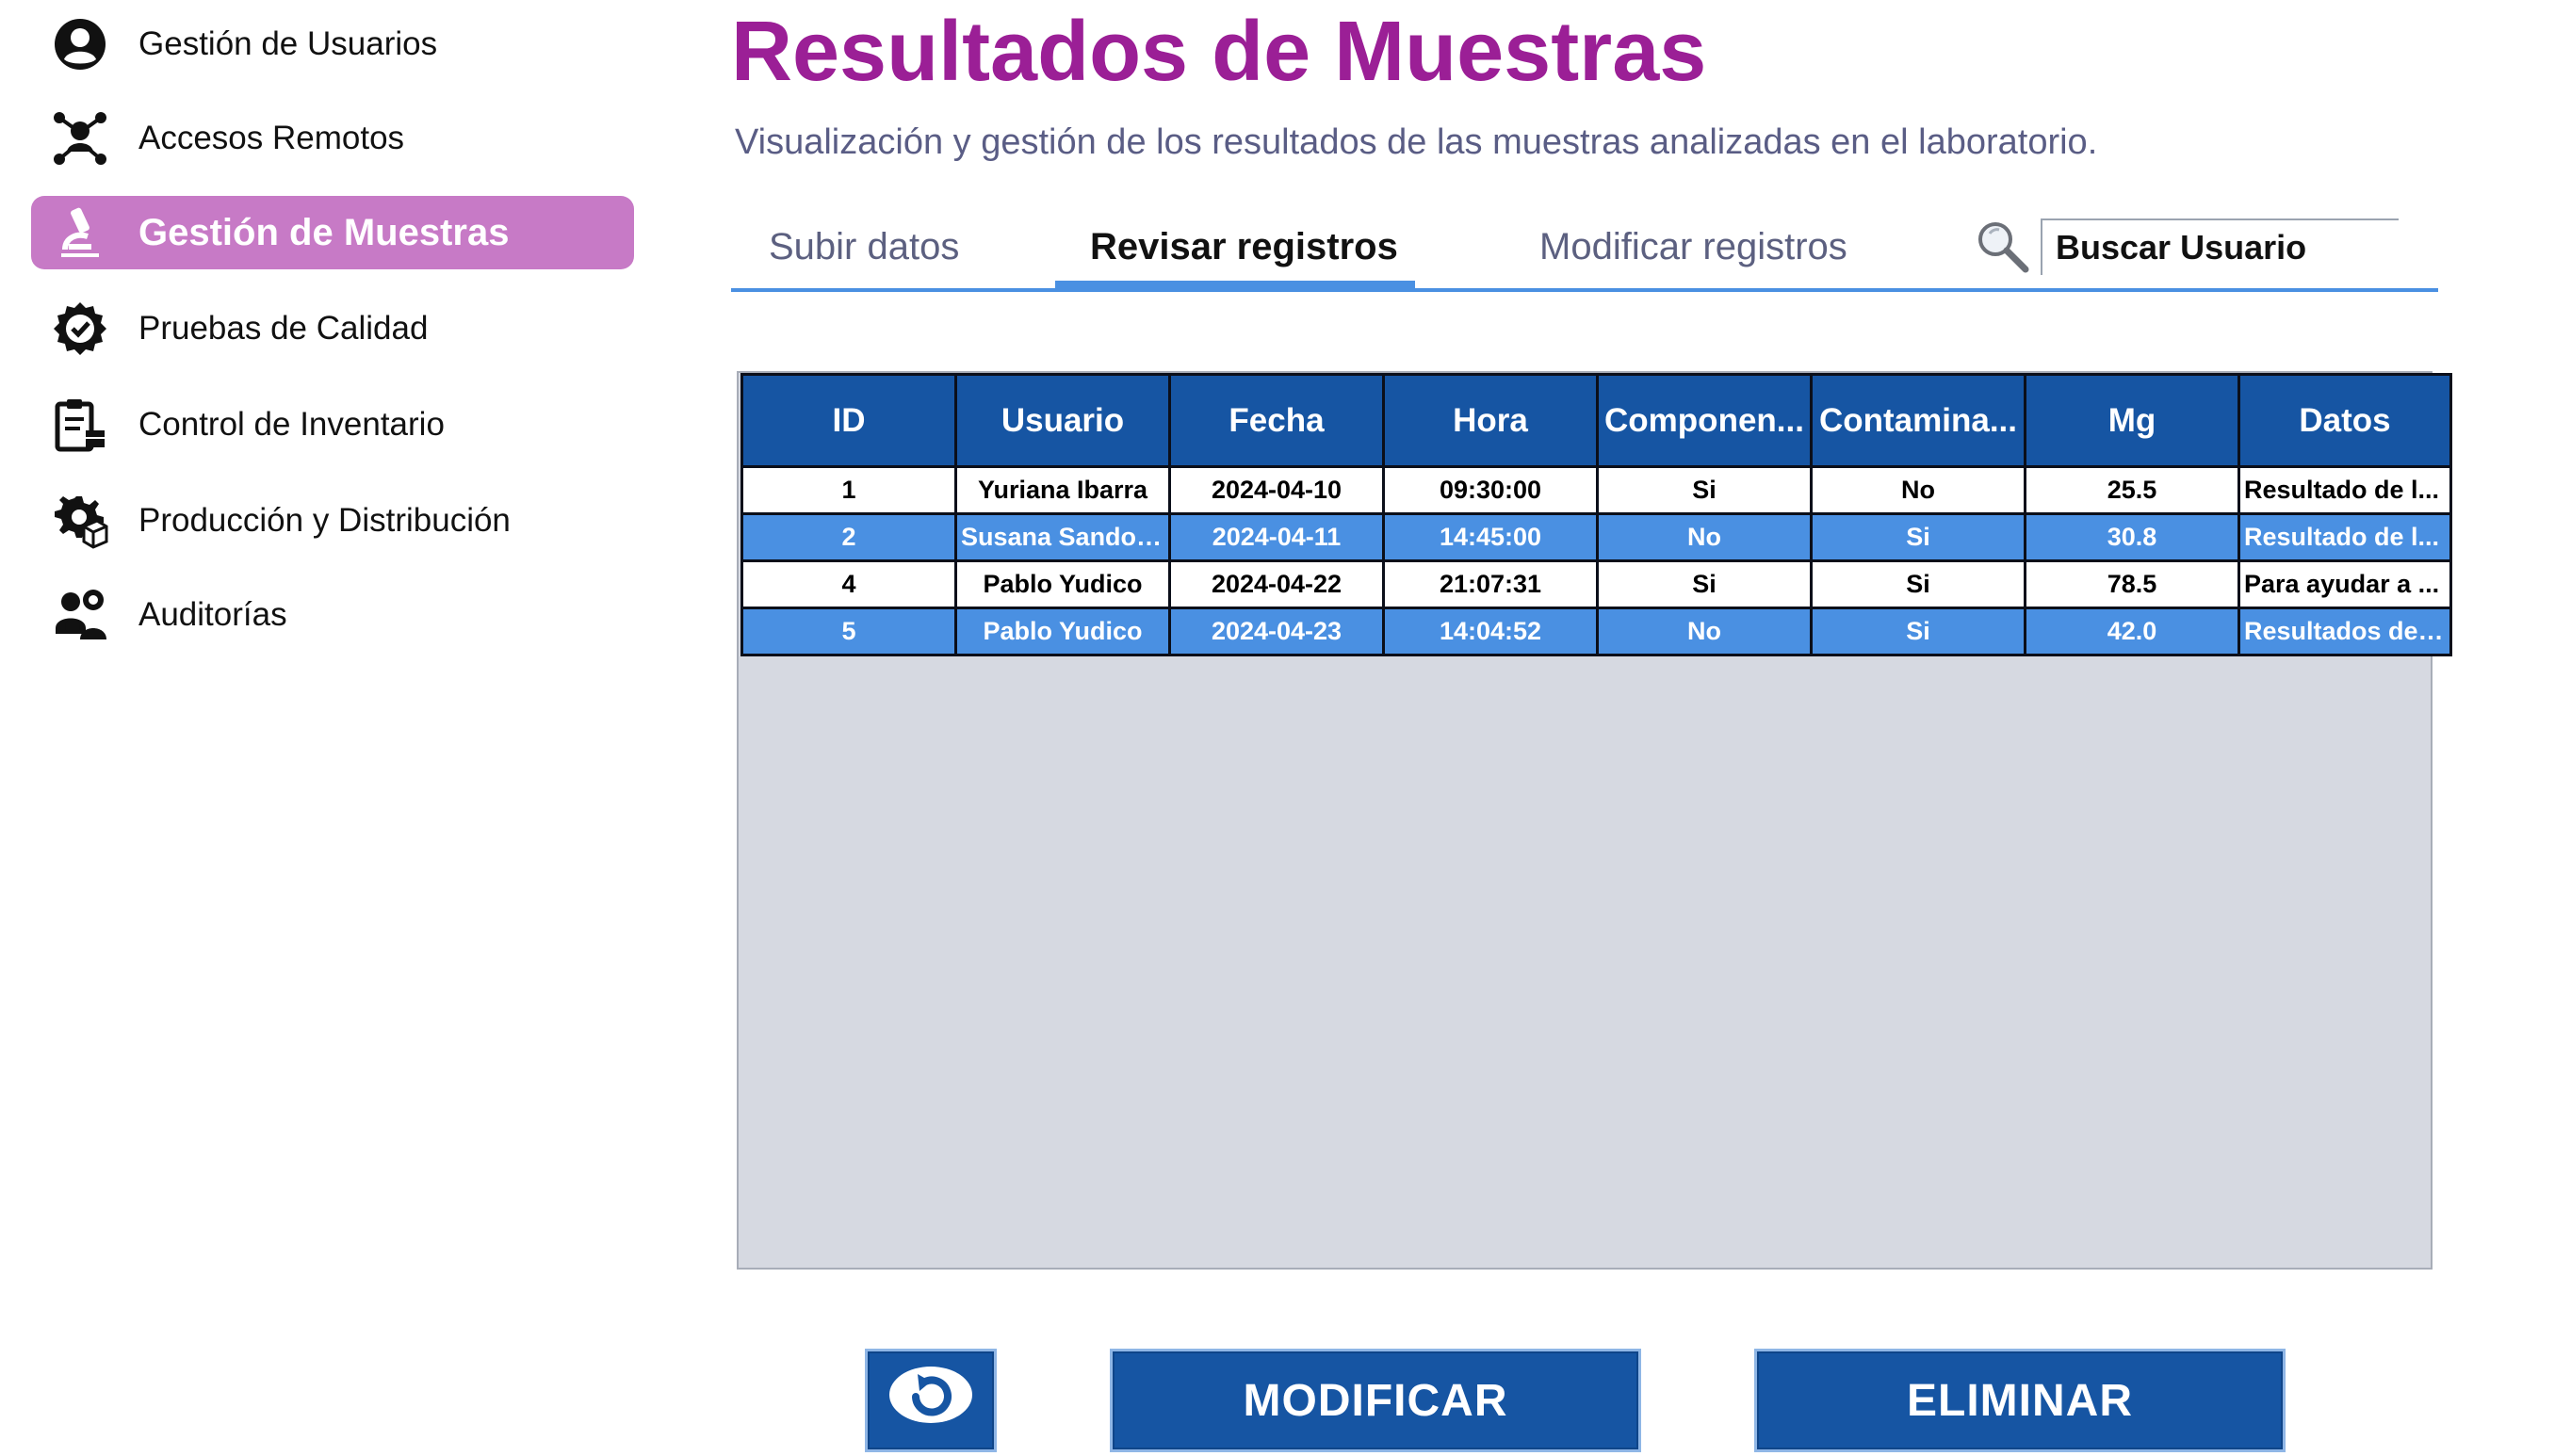 This screenshot has height=1456, width=2571. Describe the element at coordinates (80, 329) in the screenshot. I see `quality-badge-icon` at that location.